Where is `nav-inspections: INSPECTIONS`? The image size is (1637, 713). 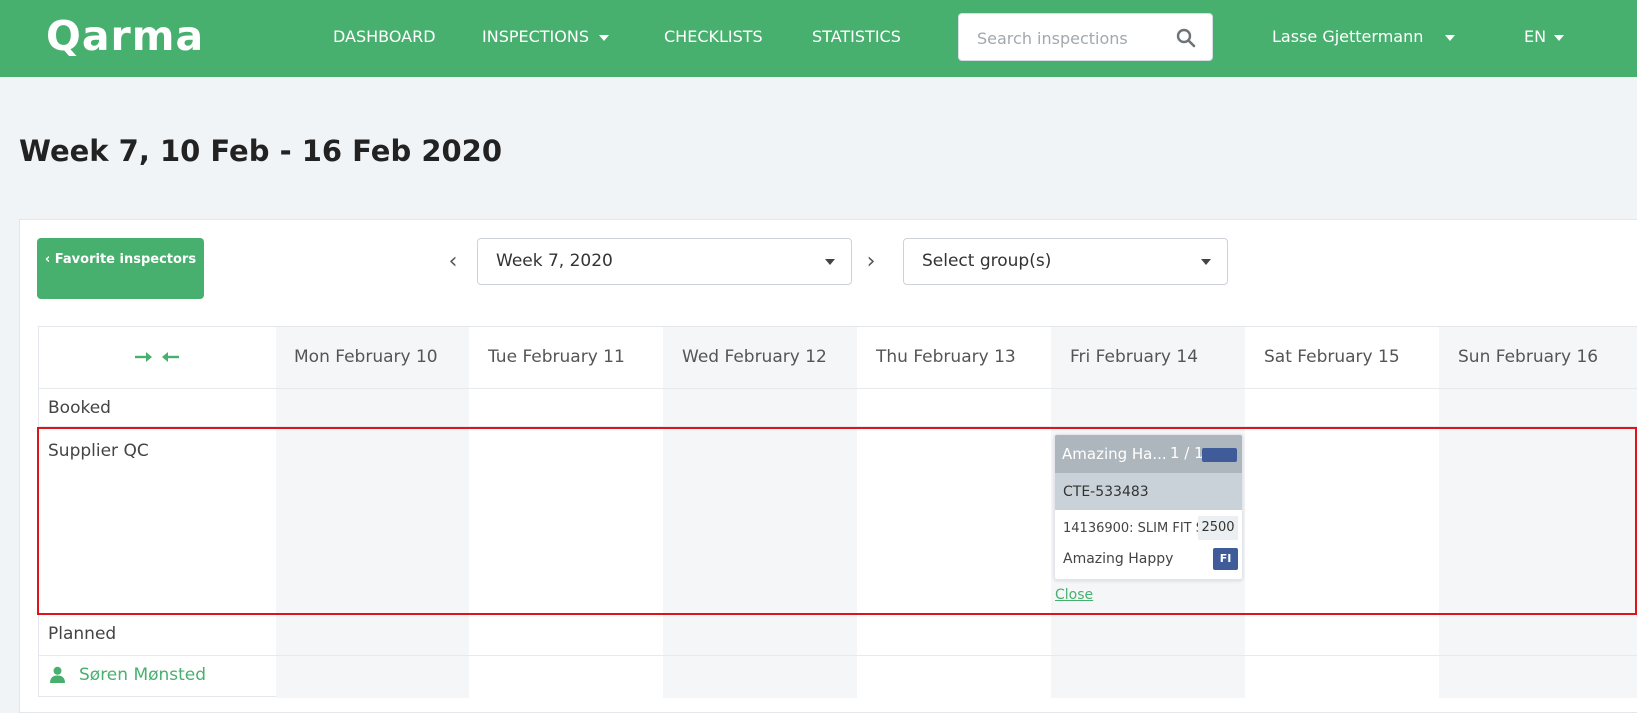 nav-inspections: INSPECTIONS is located at coordinates (545, 37).